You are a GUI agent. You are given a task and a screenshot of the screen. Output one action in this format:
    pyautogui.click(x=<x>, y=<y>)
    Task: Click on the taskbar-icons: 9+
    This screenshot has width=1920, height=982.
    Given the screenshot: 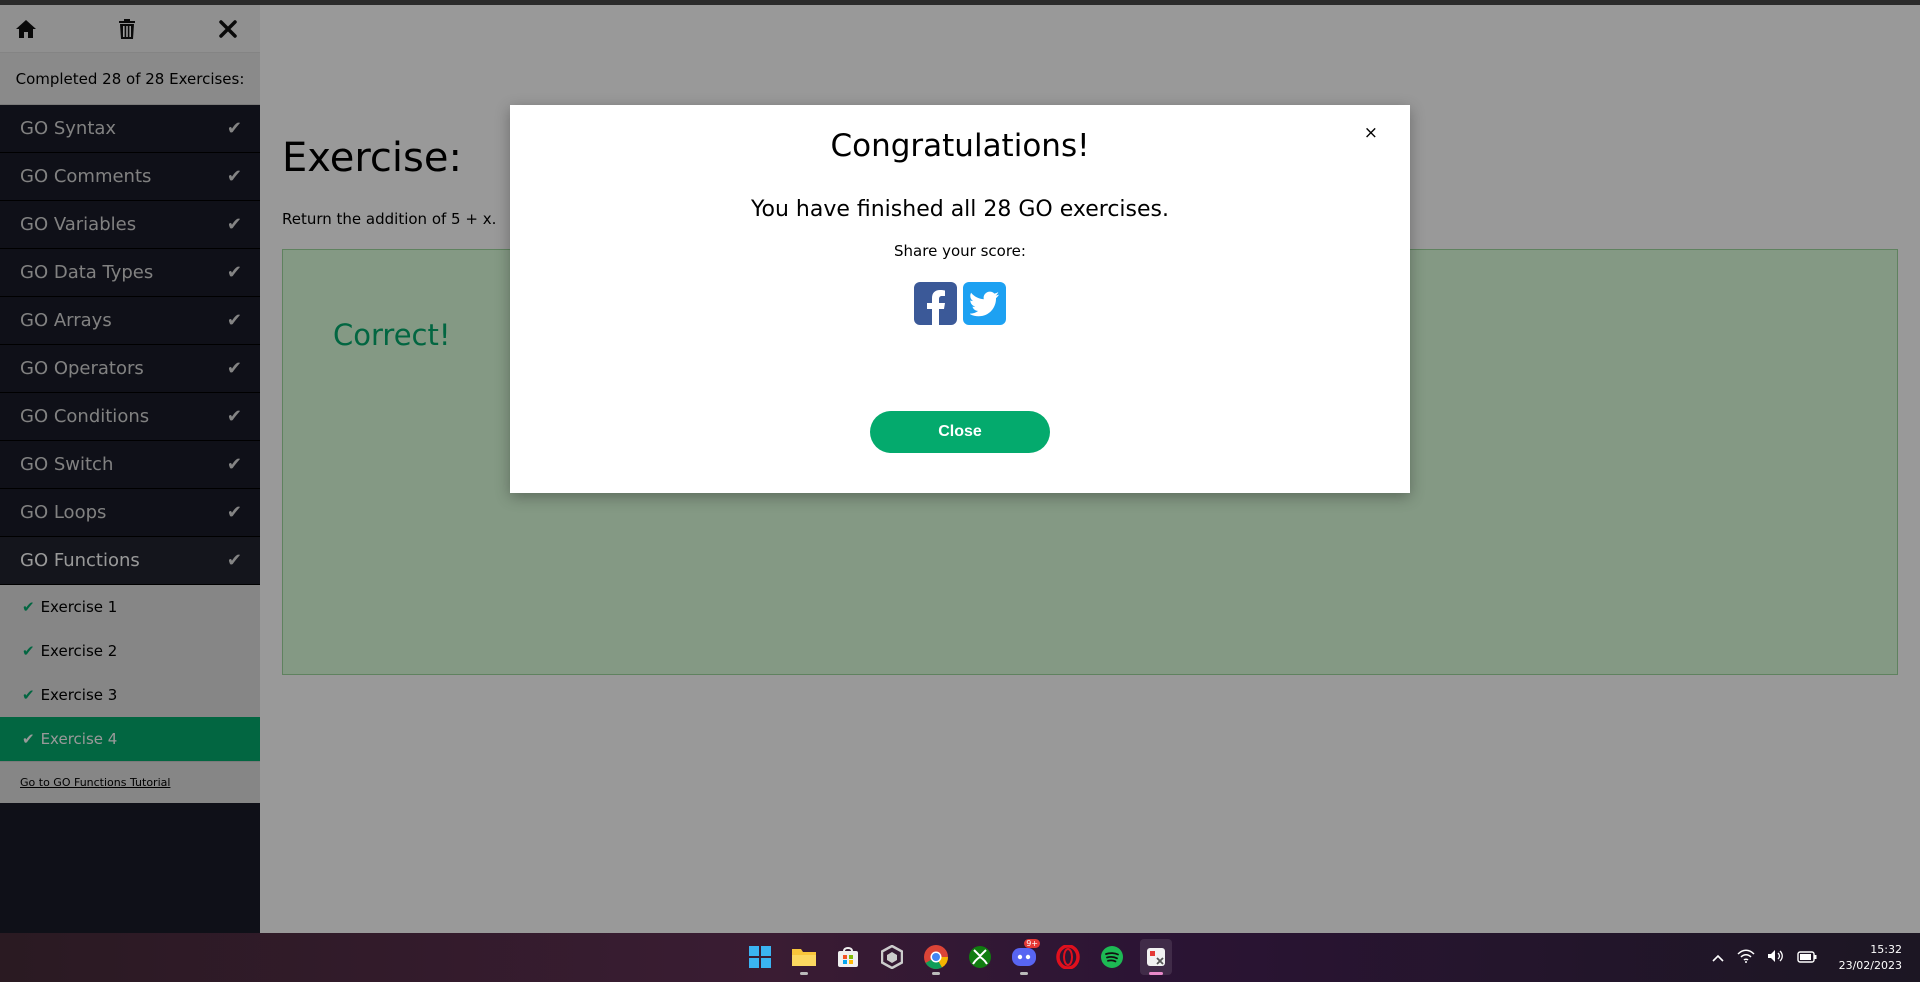 What is the action you would take?
    pyautogui.click(x=958, y=957)
    